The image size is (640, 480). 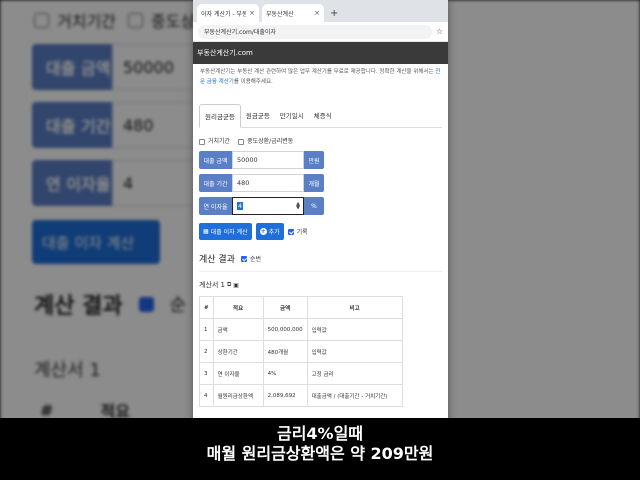 I want to click on amount-input: 50000, so click(x=268, y=160).